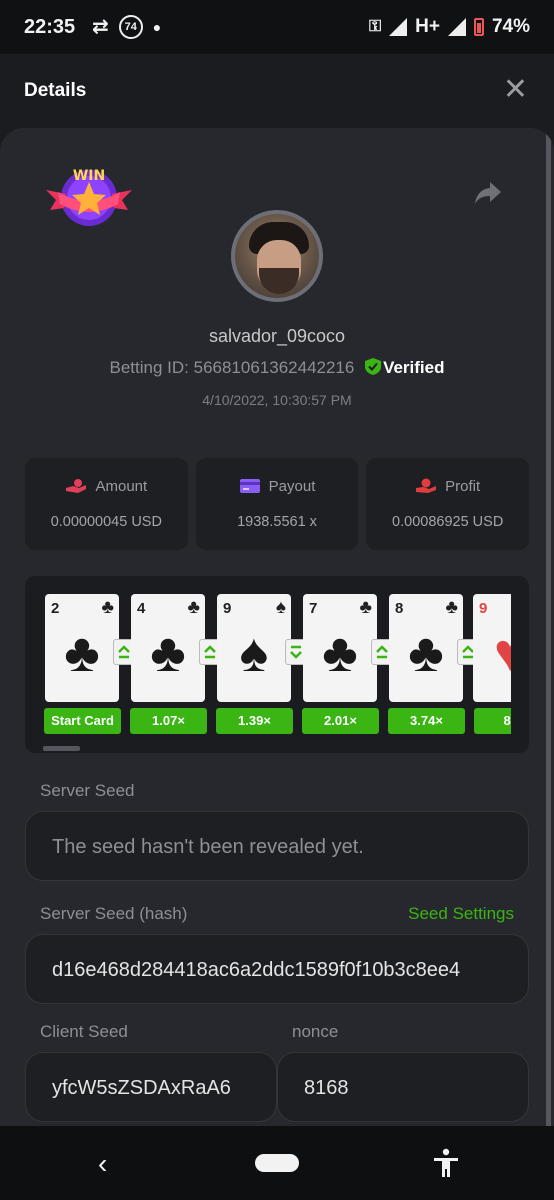  Describe the element at coordinates (461, 914) in the screenshot. I see `seed-settings-link: Seed Settings` at that location.